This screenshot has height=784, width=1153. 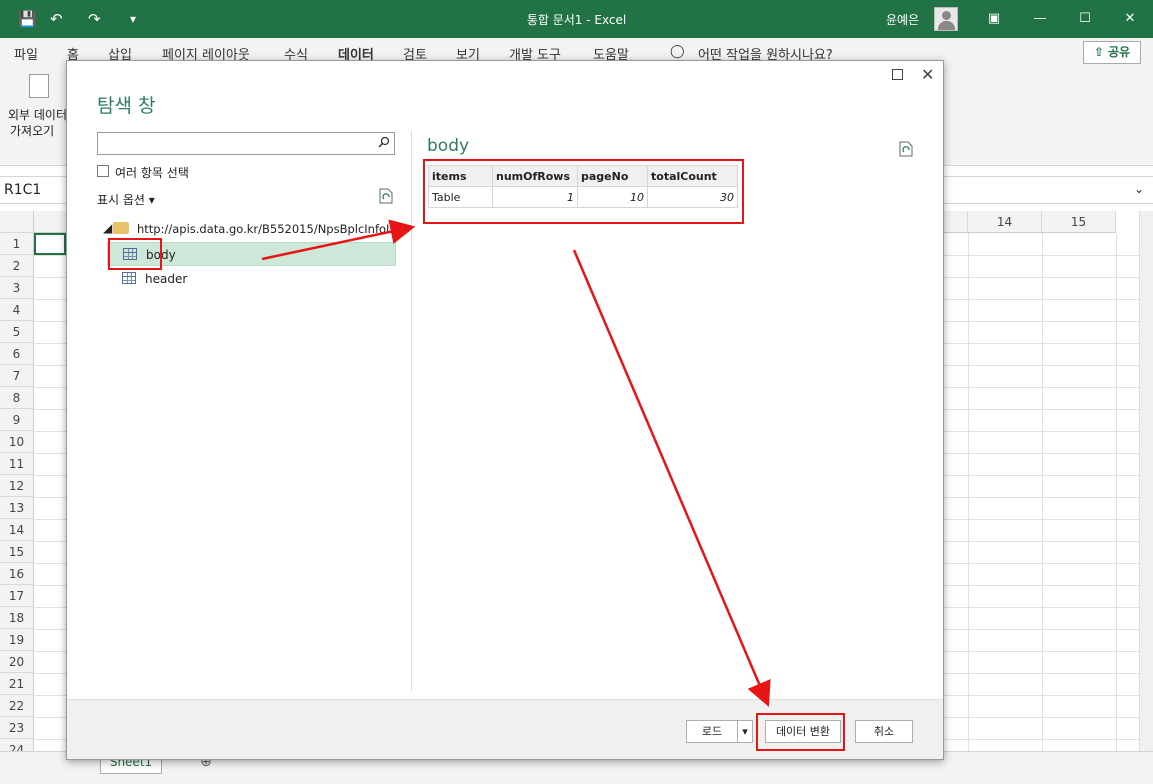 I want to click on tree-item-header: header, so click(x=251, y=279).